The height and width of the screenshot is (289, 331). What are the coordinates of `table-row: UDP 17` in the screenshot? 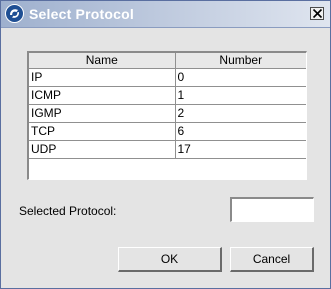 It's located at (167, 149).